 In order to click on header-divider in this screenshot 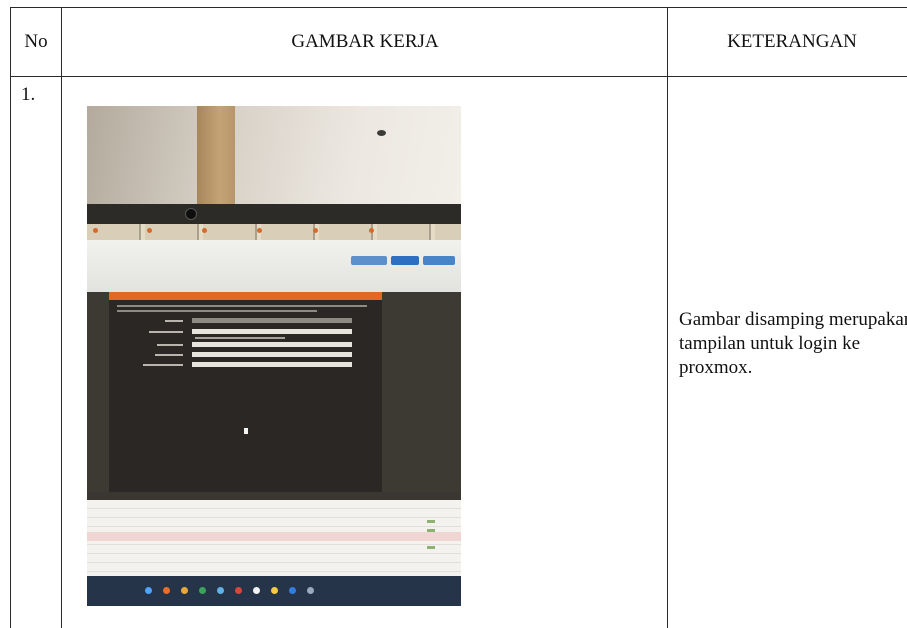, I will do `click(459, 76)`.